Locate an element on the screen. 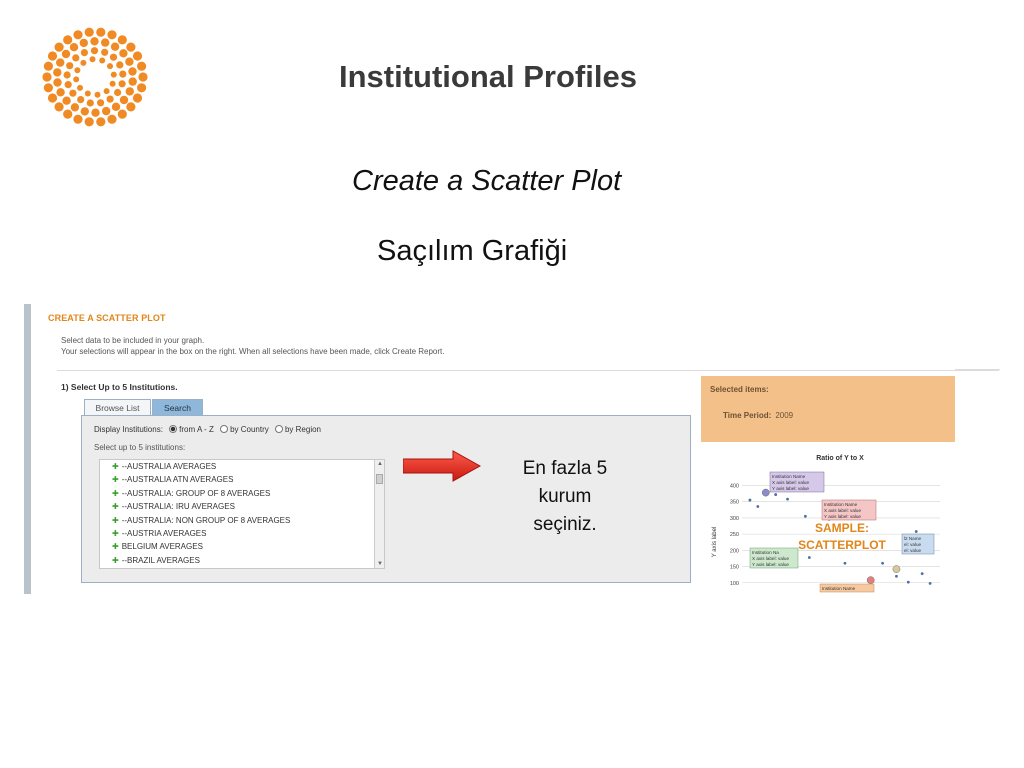  scroll-down-icon: ▼ is located at coordinates (380, 564).